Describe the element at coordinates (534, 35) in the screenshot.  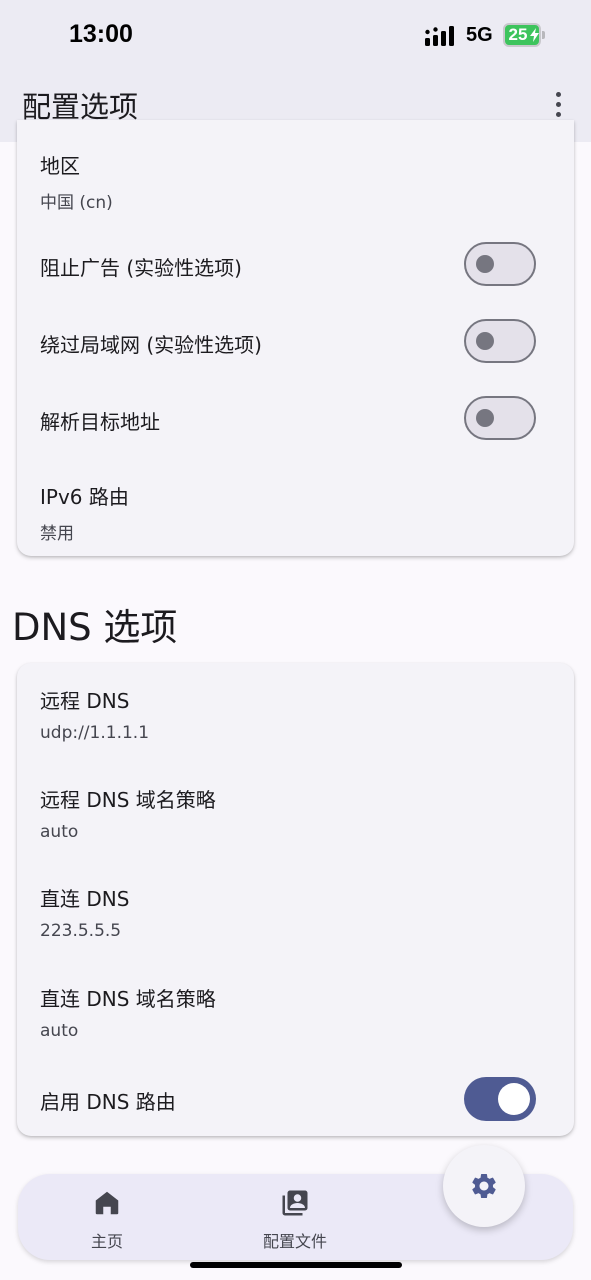
I see `charging-bolt-icon` at that location.